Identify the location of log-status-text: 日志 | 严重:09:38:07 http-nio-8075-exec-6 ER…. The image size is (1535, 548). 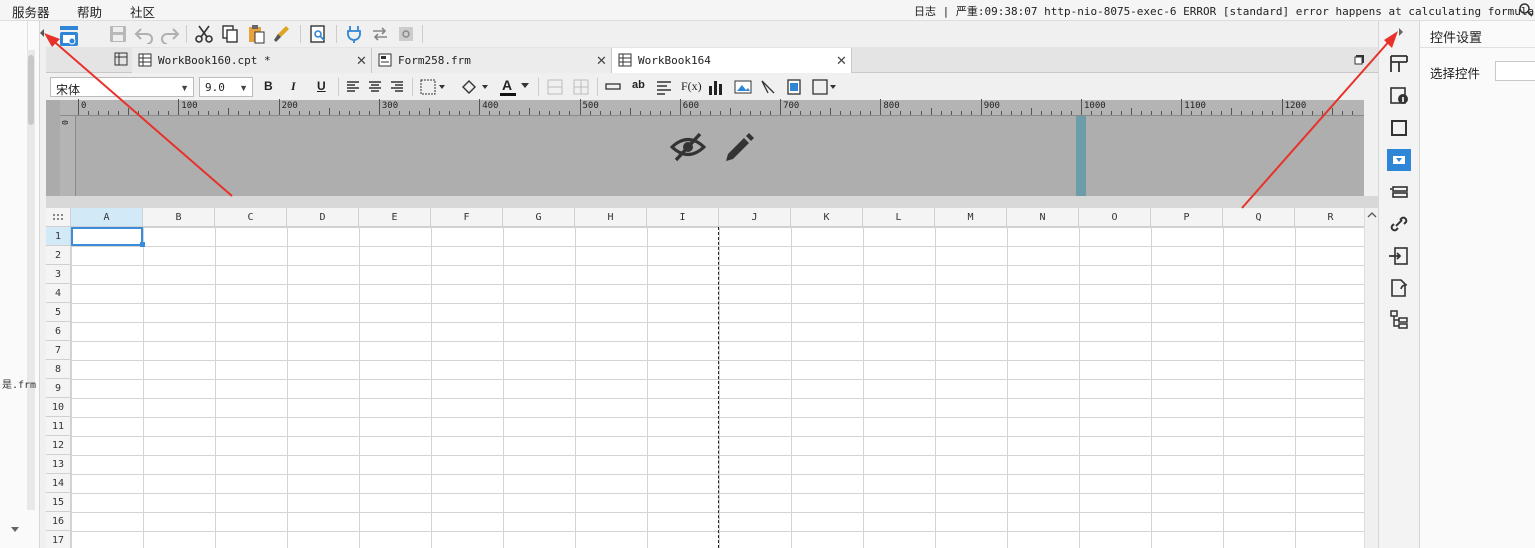
(1224, 11).